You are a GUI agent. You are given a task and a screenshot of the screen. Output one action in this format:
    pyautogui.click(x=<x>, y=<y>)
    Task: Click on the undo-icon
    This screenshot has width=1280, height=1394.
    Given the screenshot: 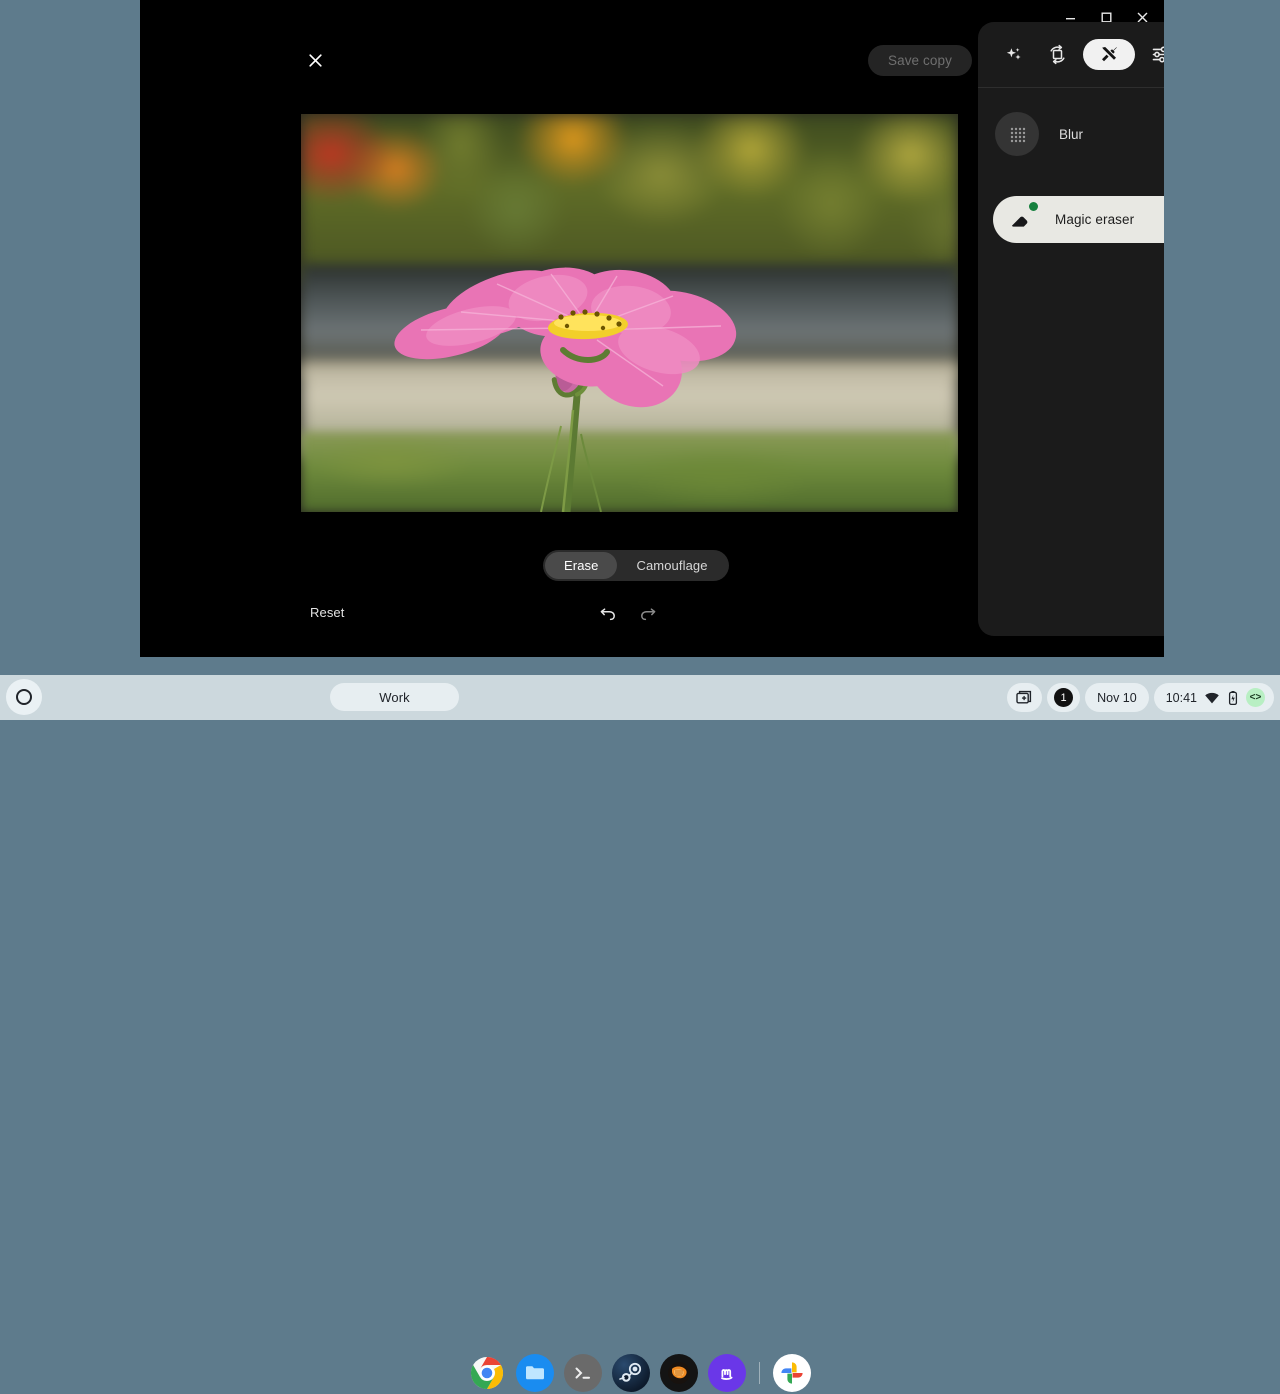 What is the action you would take?
    pyautogui.click(x=608, y=613)
    